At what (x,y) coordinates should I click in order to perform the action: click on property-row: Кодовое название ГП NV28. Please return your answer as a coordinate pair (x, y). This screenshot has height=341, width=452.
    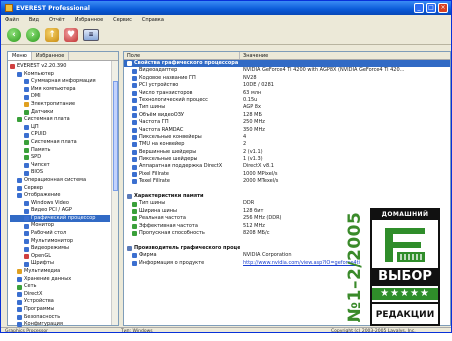
    Looking at the image, I should click on (287, 78).